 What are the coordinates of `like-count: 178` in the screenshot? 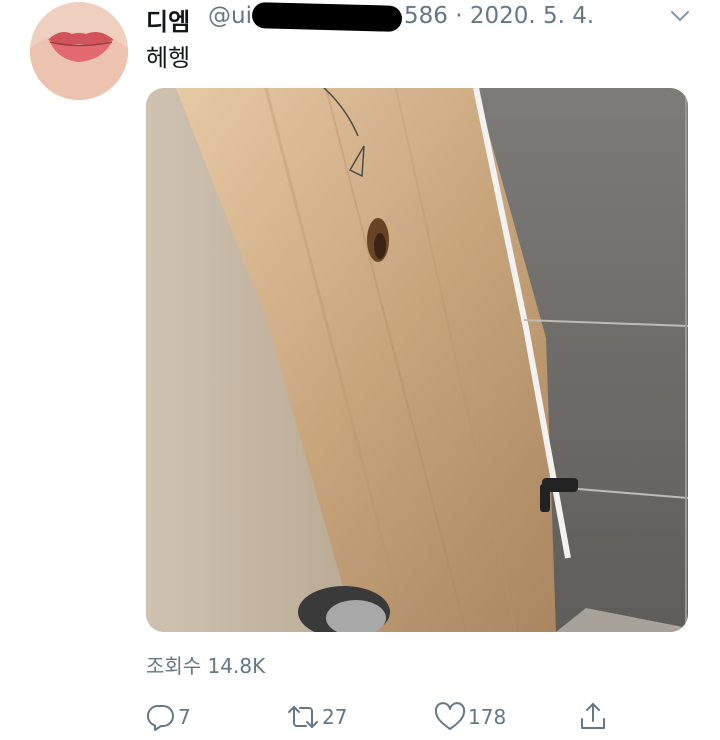 It's located at (487, 717).